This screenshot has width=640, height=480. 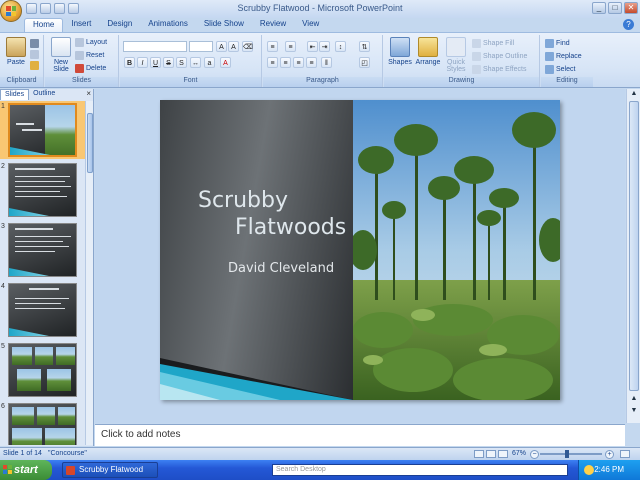 I want to click on shrink-font-button: A, so click(x=233, y=46).